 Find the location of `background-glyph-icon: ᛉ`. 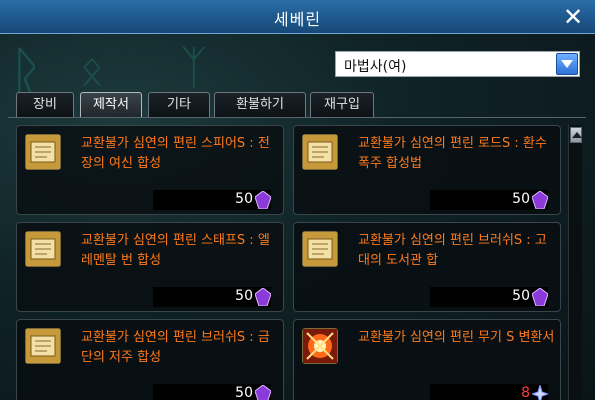

background-glyph-icon: ᛉ is located at coordinates (194, 67).